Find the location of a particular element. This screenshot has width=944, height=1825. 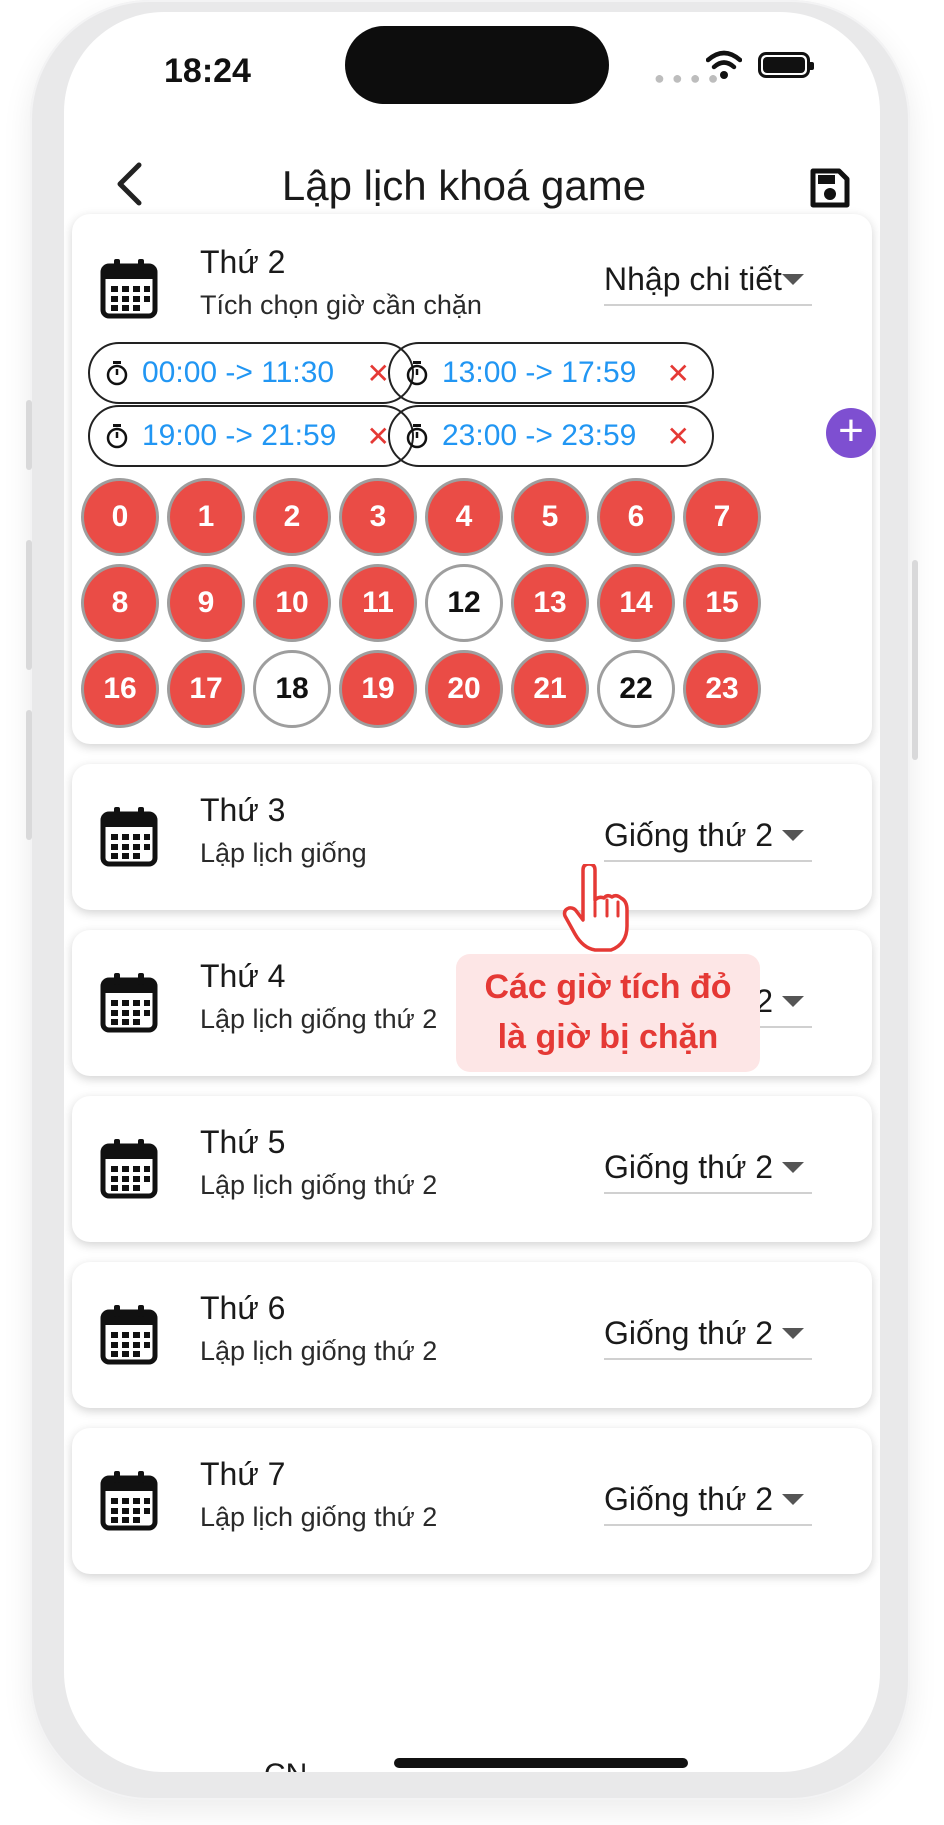

hour-toggle: 1 is located at coordinates (206, 517).